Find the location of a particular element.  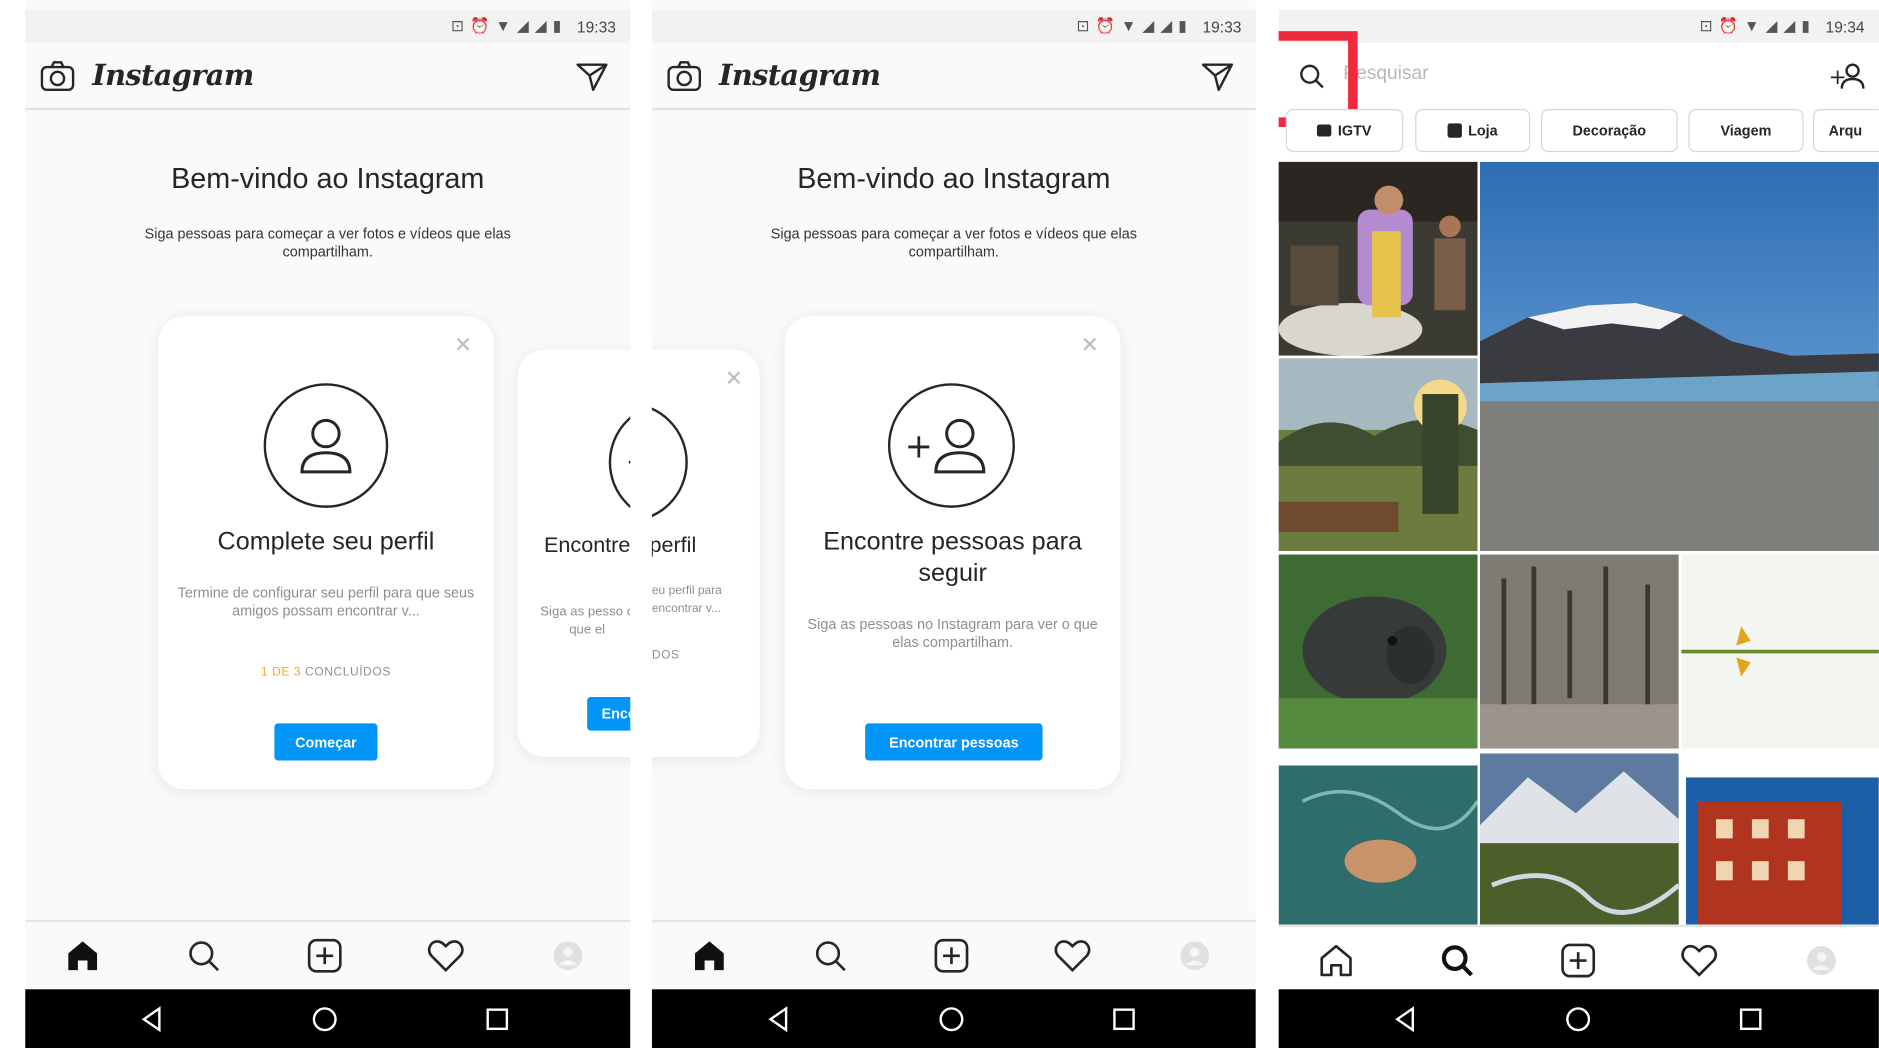

status-time: 19:34 is located at coordinates (1845, 26).